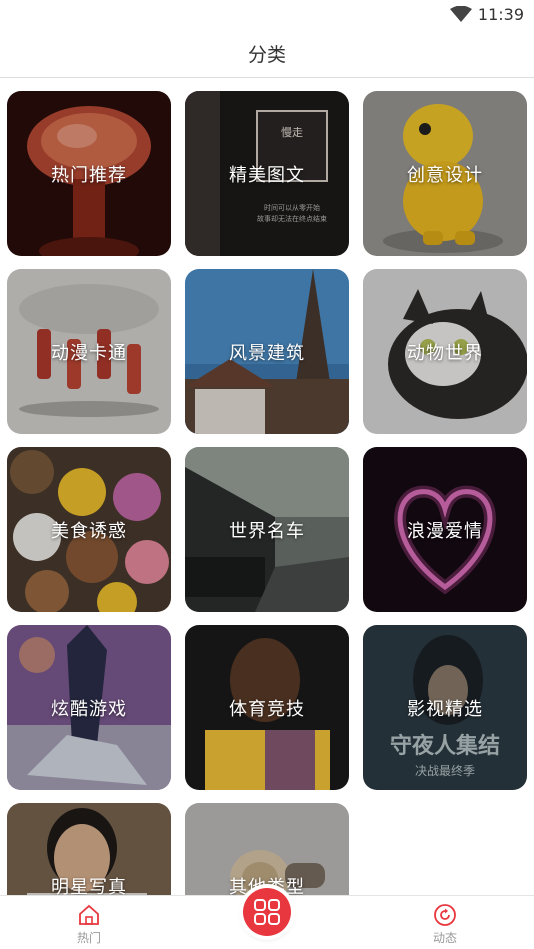 This screenshot has width=534, height=949. I want to click on category-tile-romance: 浪漫爱情, so click(445, 529).